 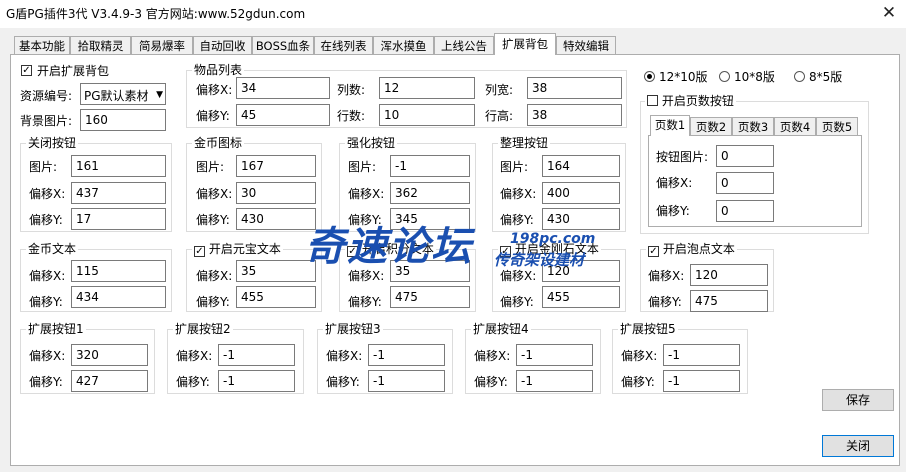 I want to click on page-y-label: 偏移Y:, so click(x=673, y=211).